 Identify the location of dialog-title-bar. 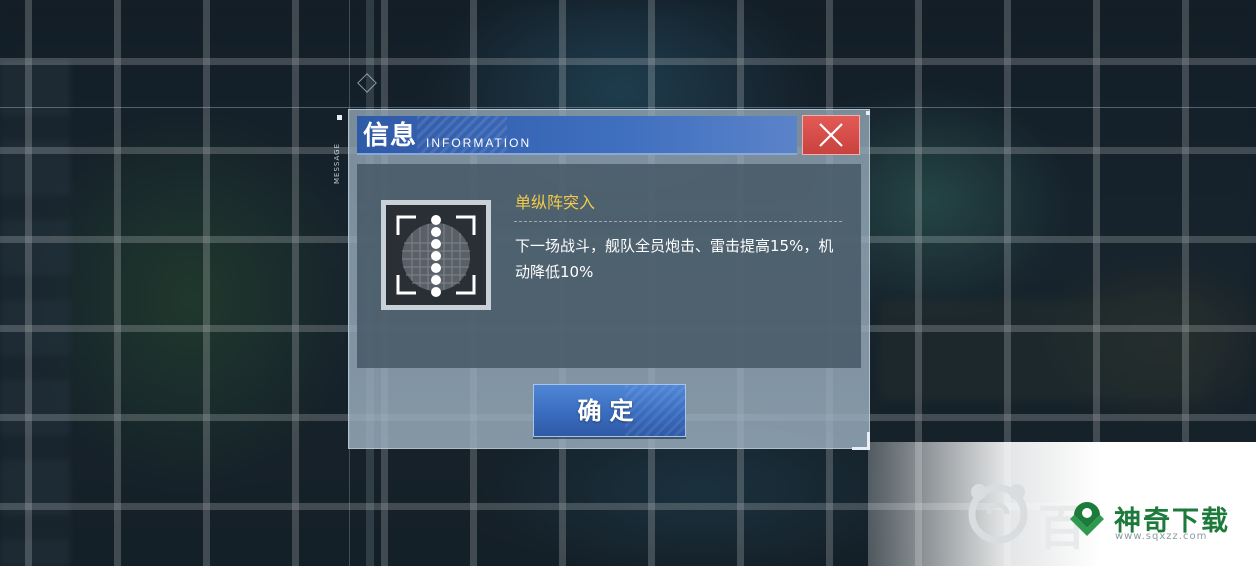
(577, 135).